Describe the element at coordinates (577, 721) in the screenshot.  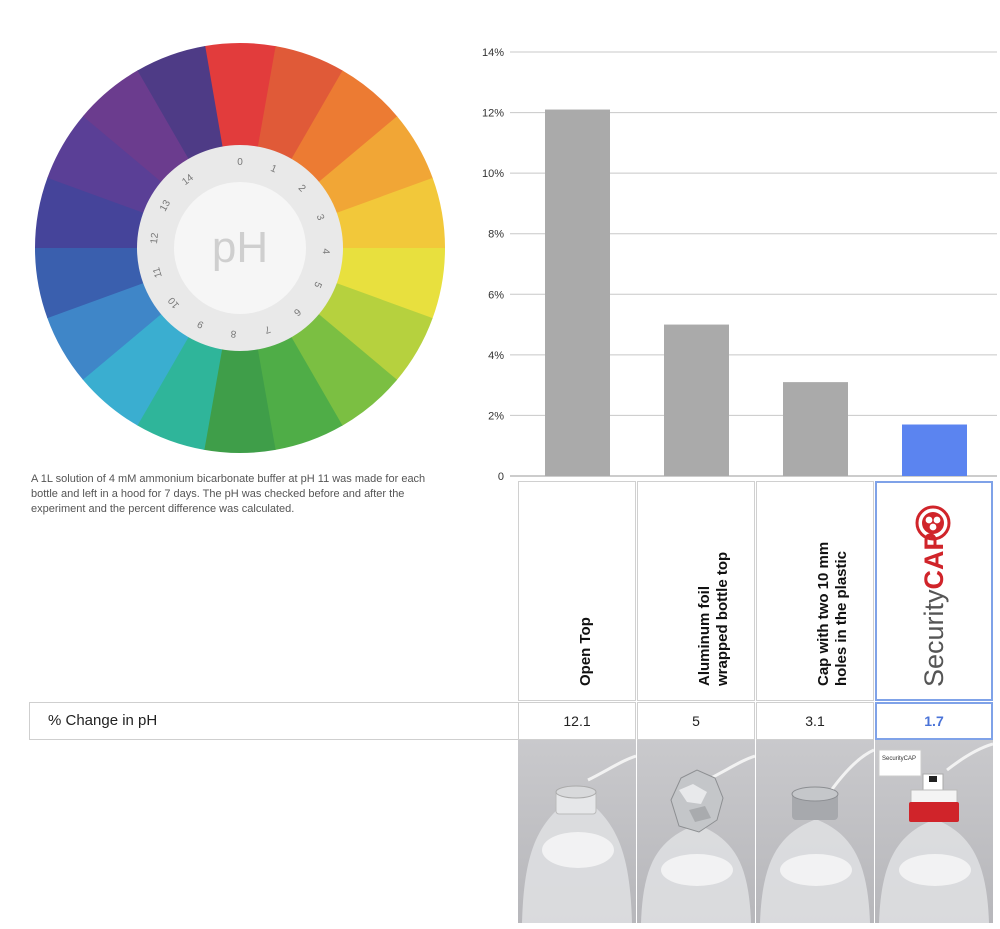
I see `value-cell-open-top: 12.1` at that location.